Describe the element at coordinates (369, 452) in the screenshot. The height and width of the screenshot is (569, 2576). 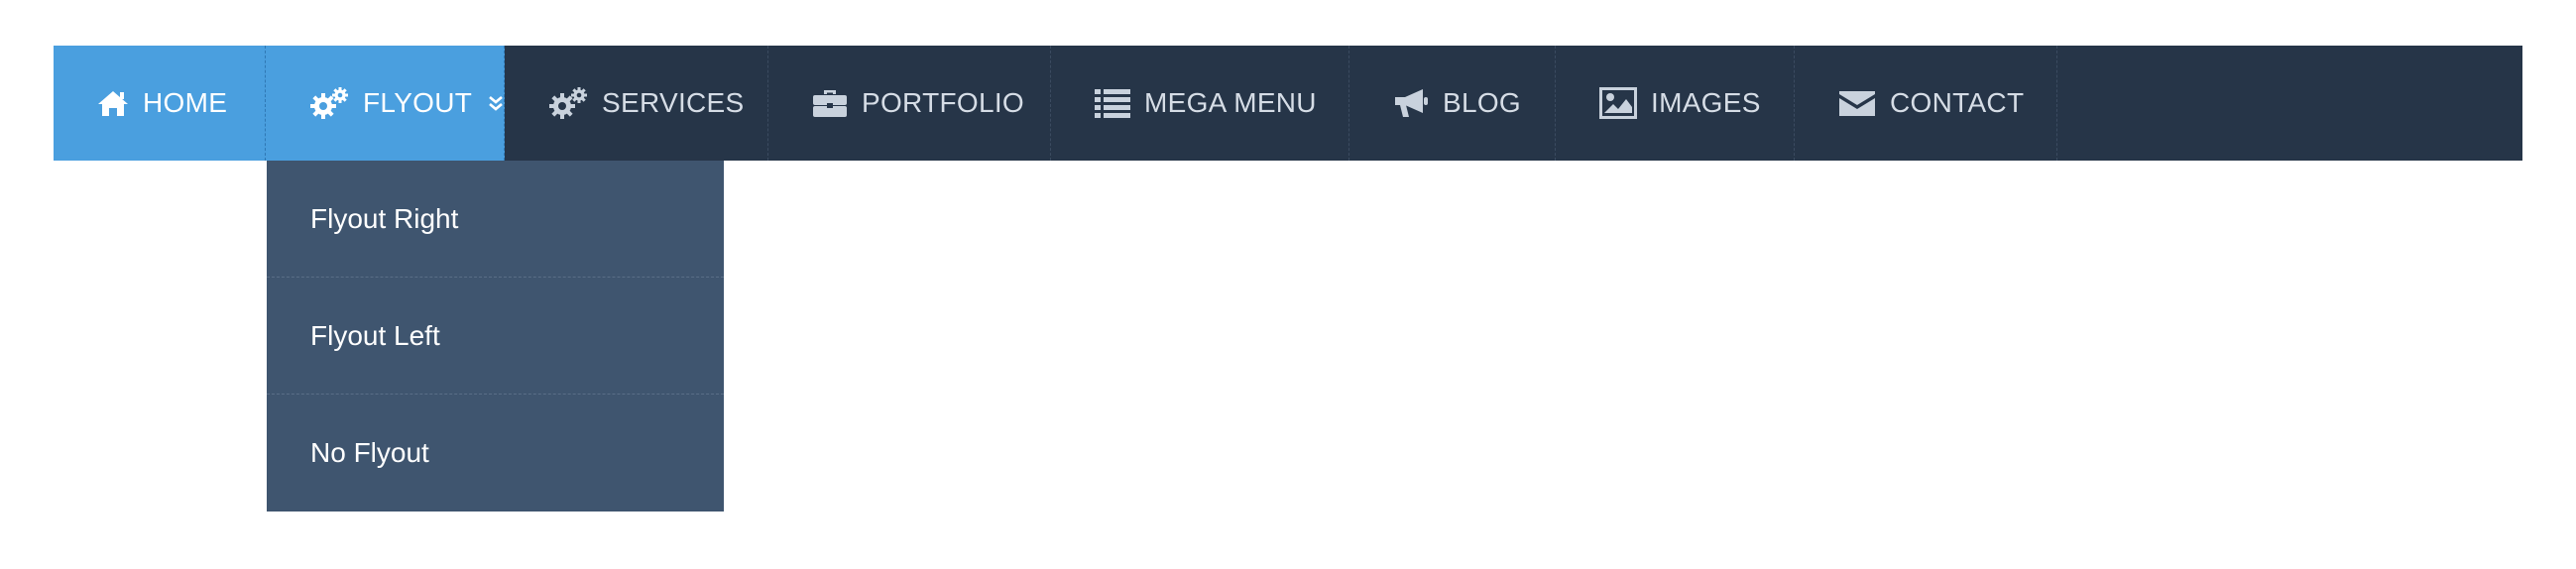
I see `dropdown-item-label: No Flyout` at that location.